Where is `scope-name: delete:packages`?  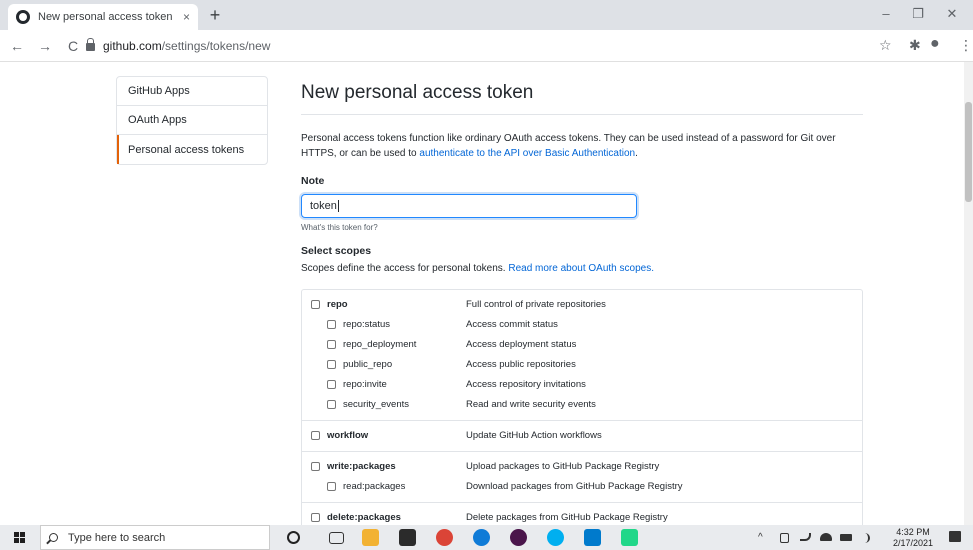 scope-name: delete:packages is located at coordinates (364, 517).